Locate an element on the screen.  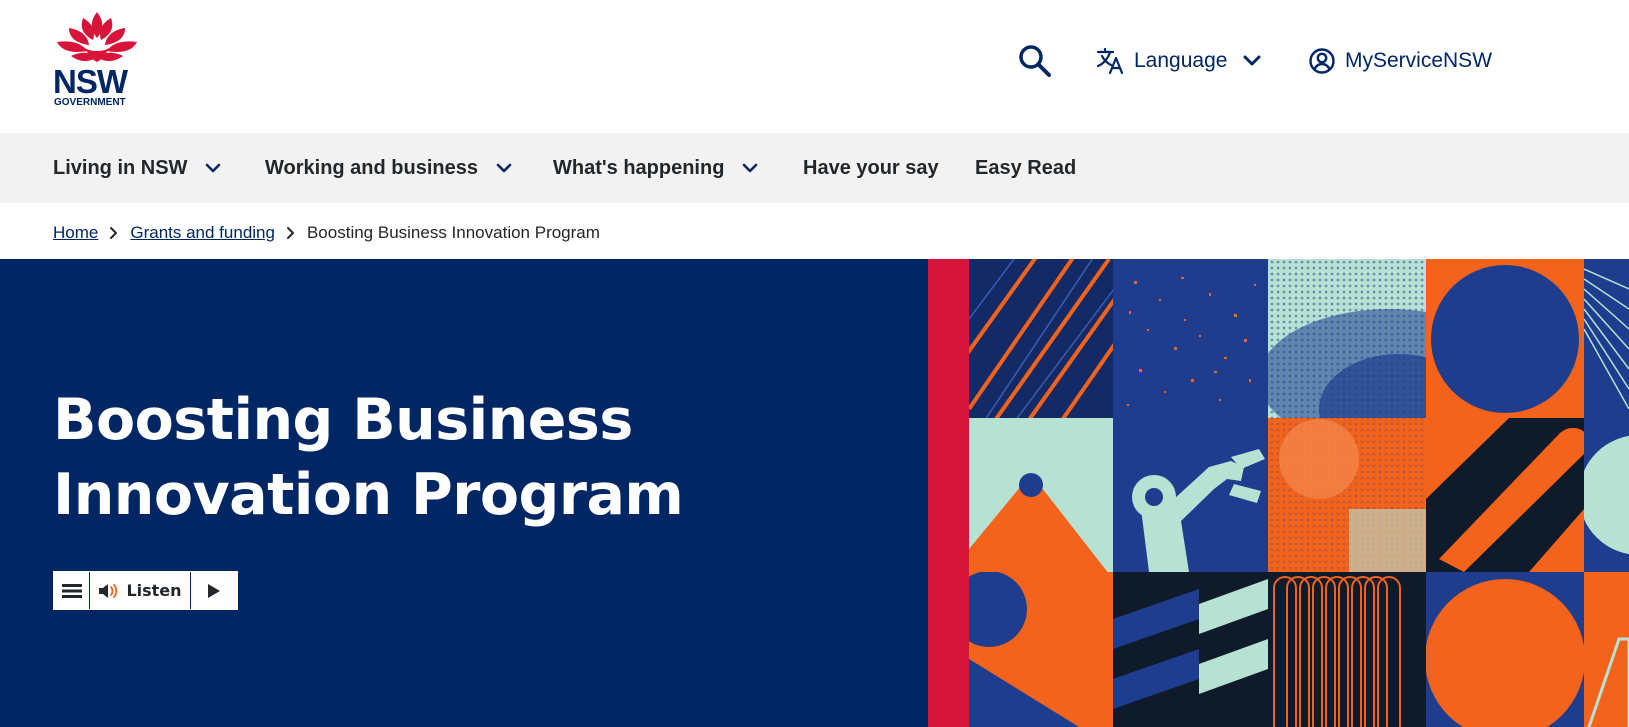
myservicensw-link: MyServiceNSW is located at coordinates (1400, 61).